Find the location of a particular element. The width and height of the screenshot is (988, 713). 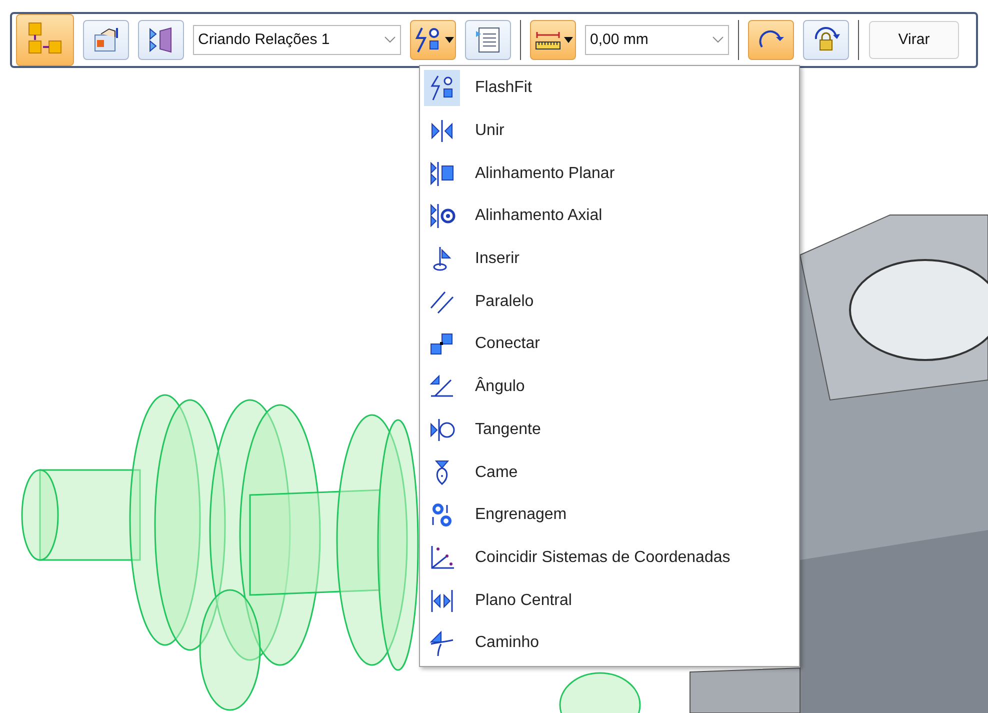

menu-label: FlashFit is located at coordinates (503, 88).